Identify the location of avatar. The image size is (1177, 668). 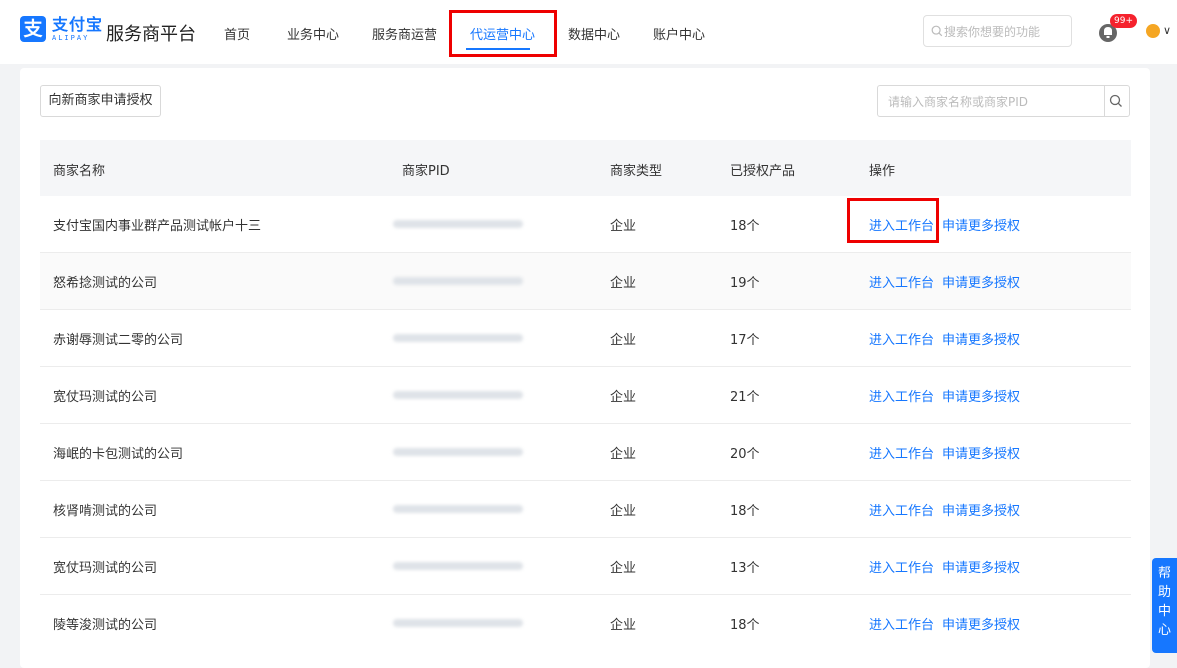
(1153, 31).